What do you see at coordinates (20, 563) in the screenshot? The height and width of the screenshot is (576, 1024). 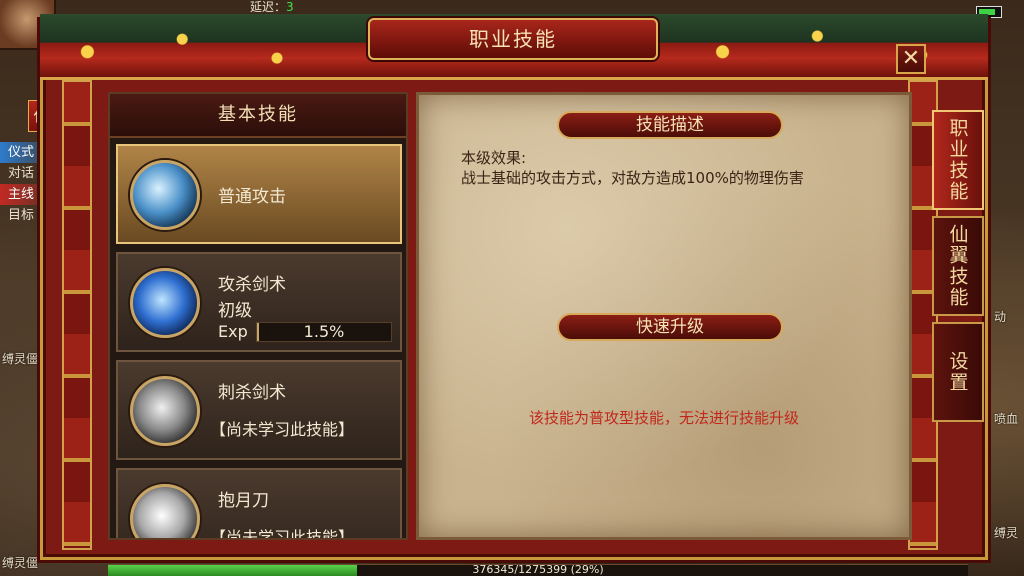 I see `monster-label: 缚灵僵` at bounding box center [20, 563].